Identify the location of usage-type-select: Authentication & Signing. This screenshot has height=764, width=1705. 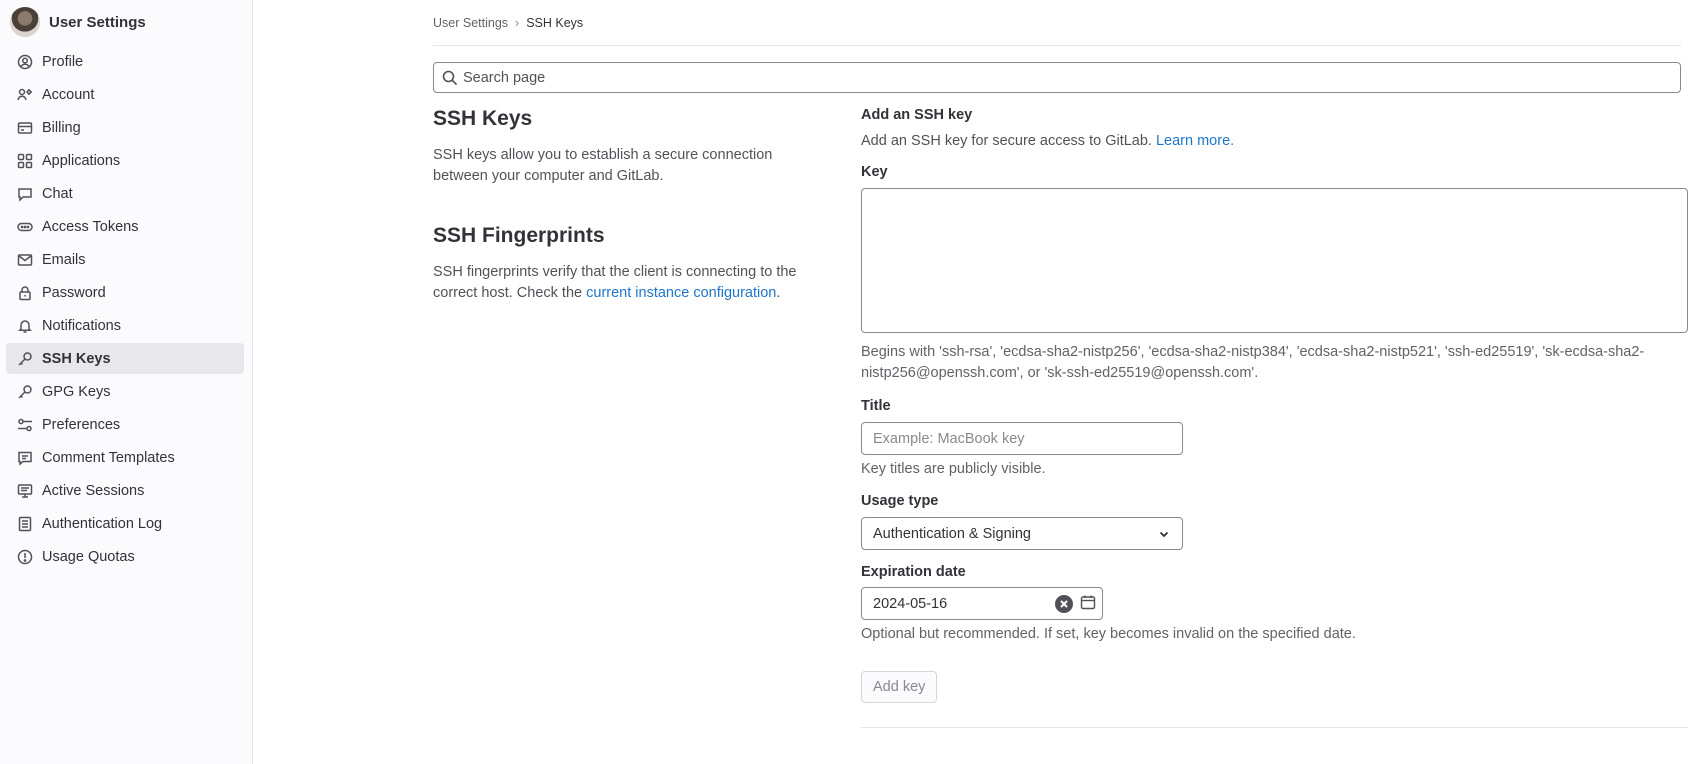
(1022, 533).